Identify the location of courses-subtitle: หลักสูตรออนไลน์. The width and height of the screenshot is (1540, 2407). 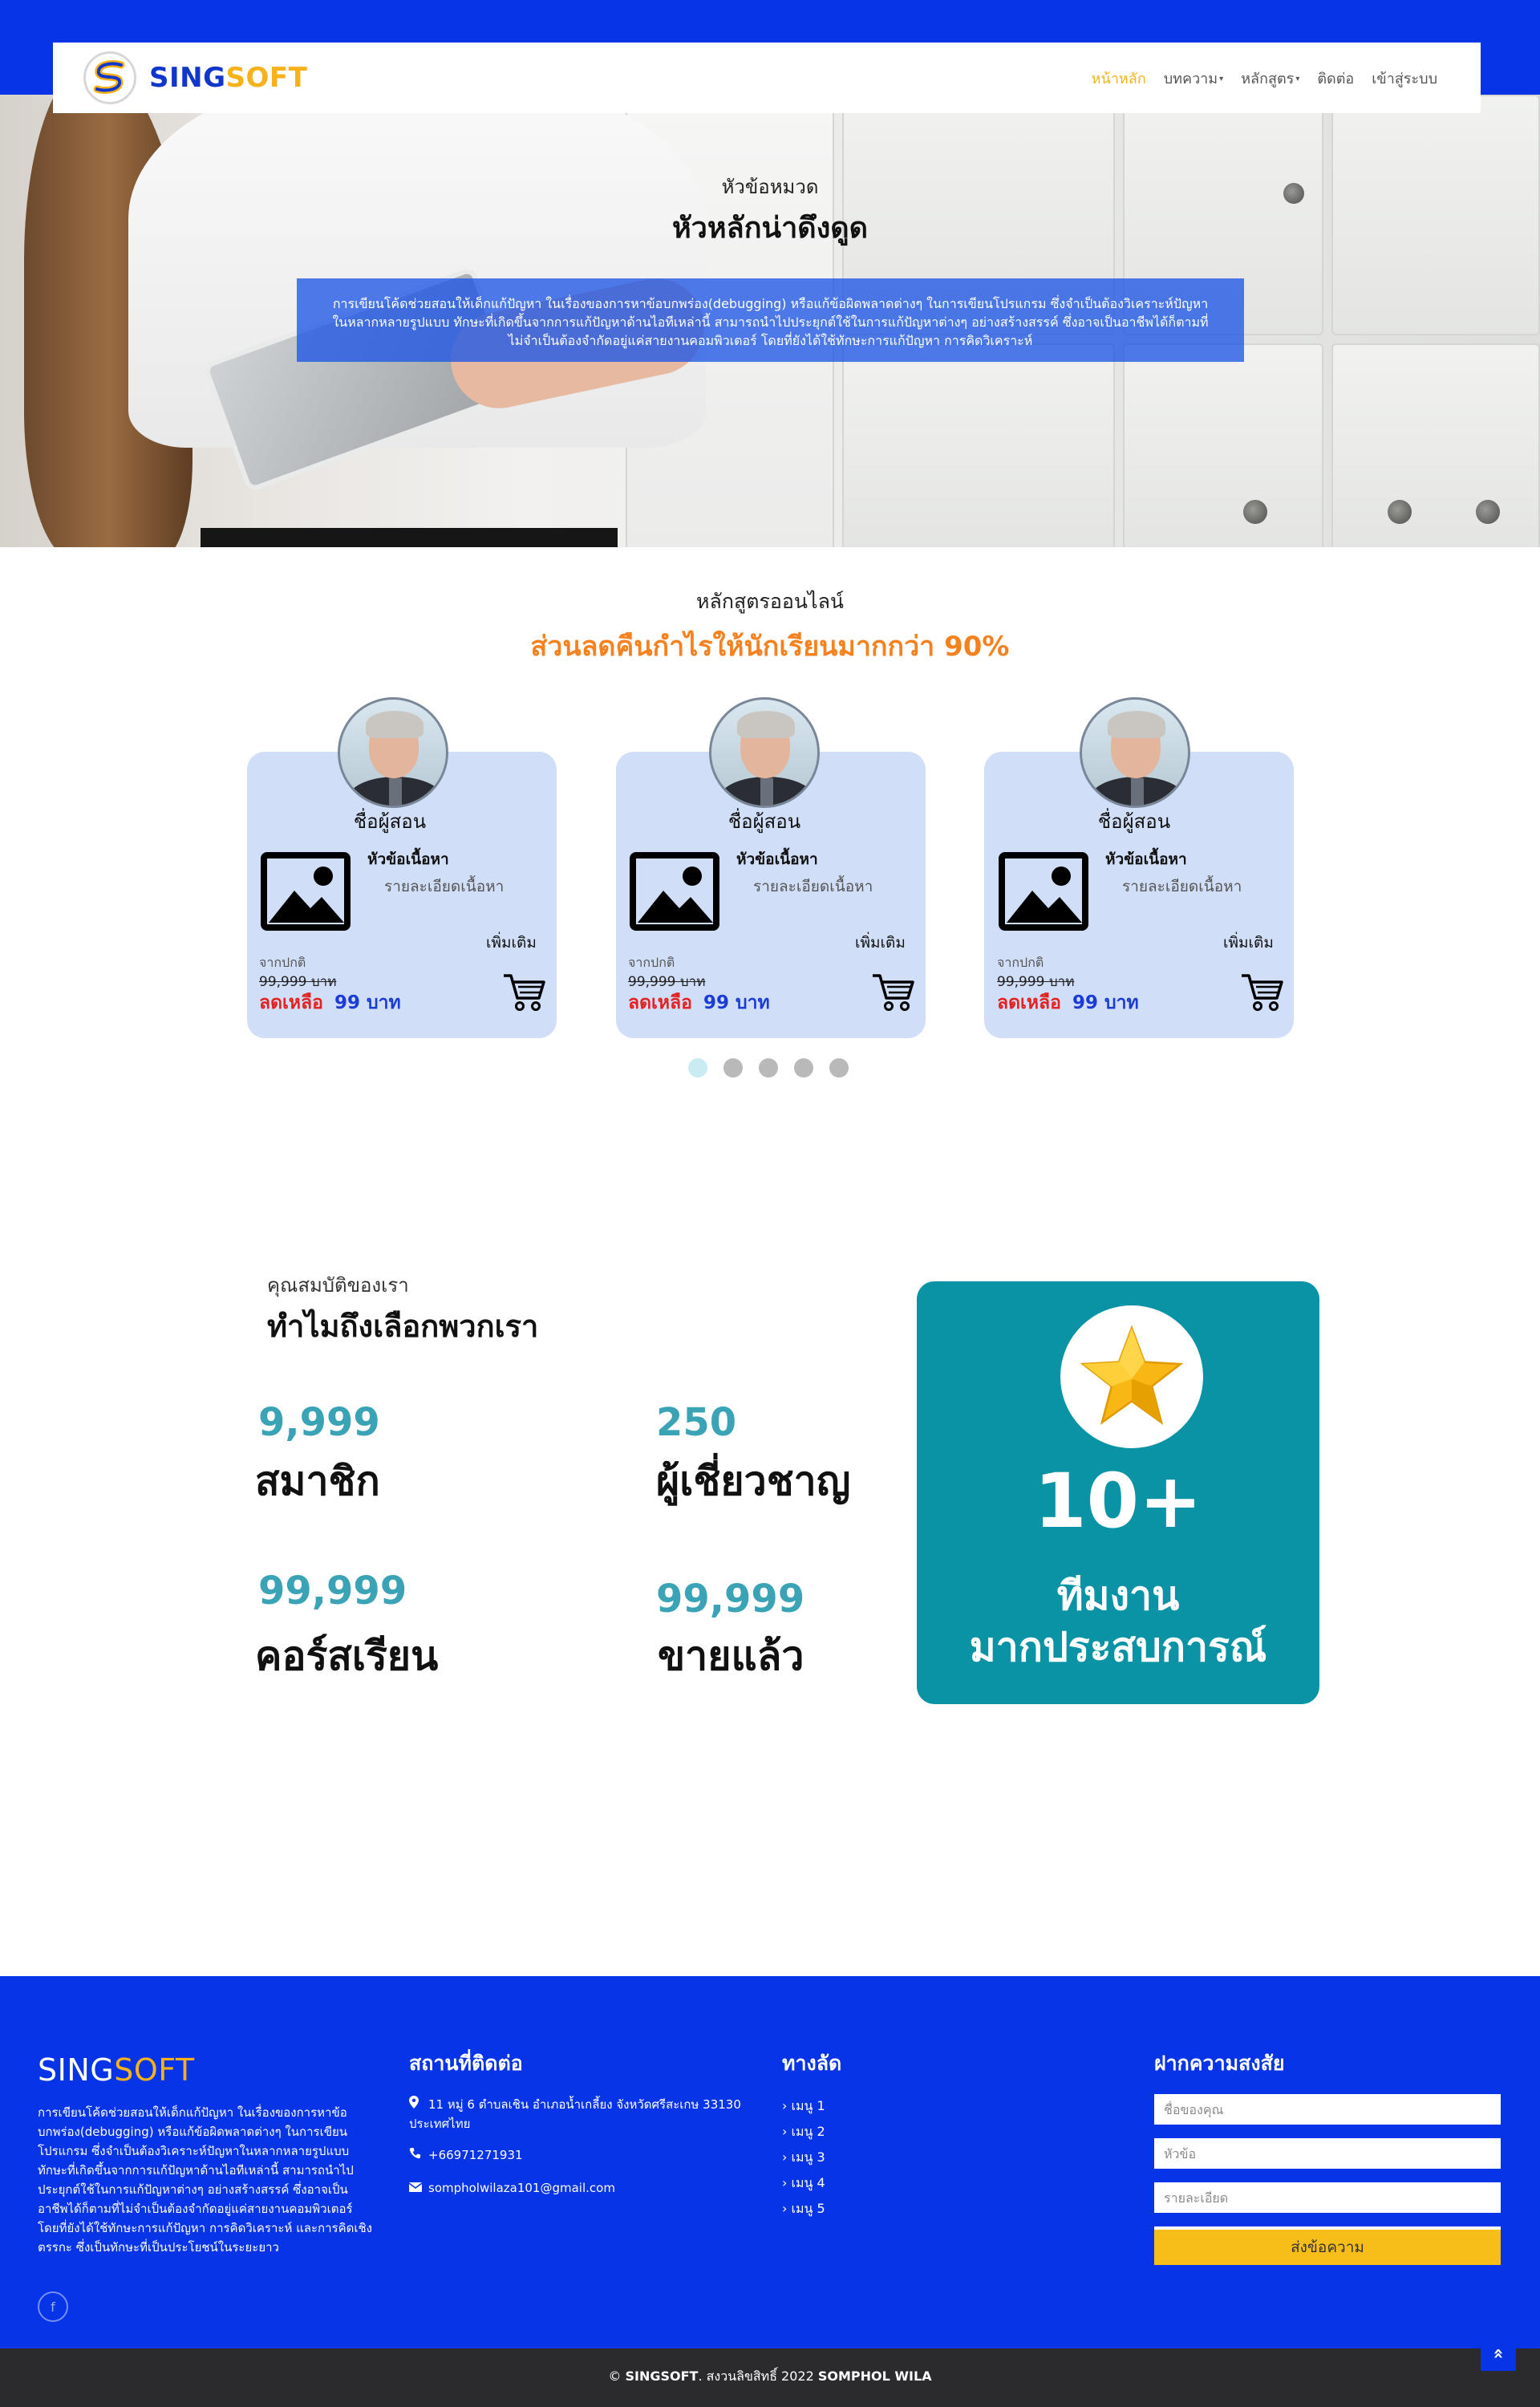
(770, 602).